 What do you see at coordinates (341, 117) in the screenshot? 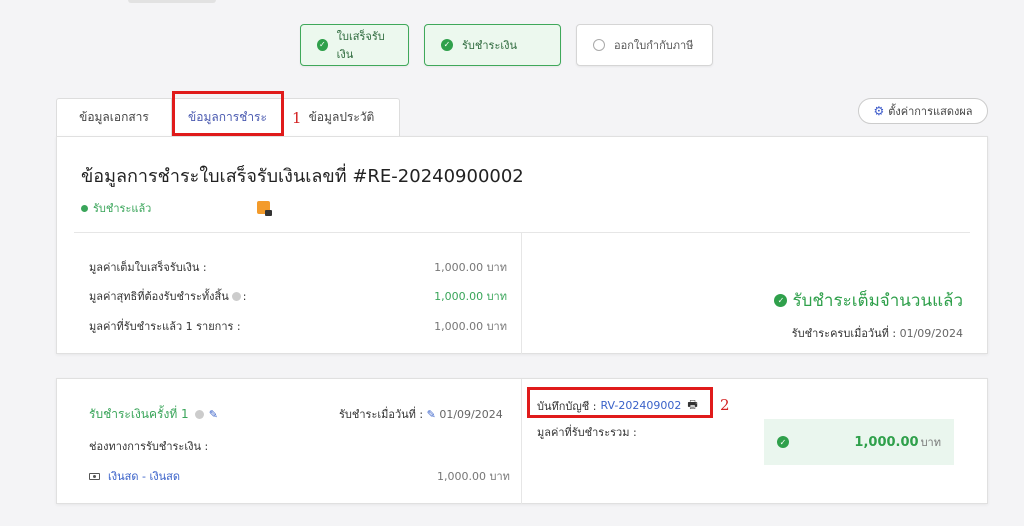
I see `tab-history-label: ข้อมูลประวัติ` at bounding box center [341, 117].